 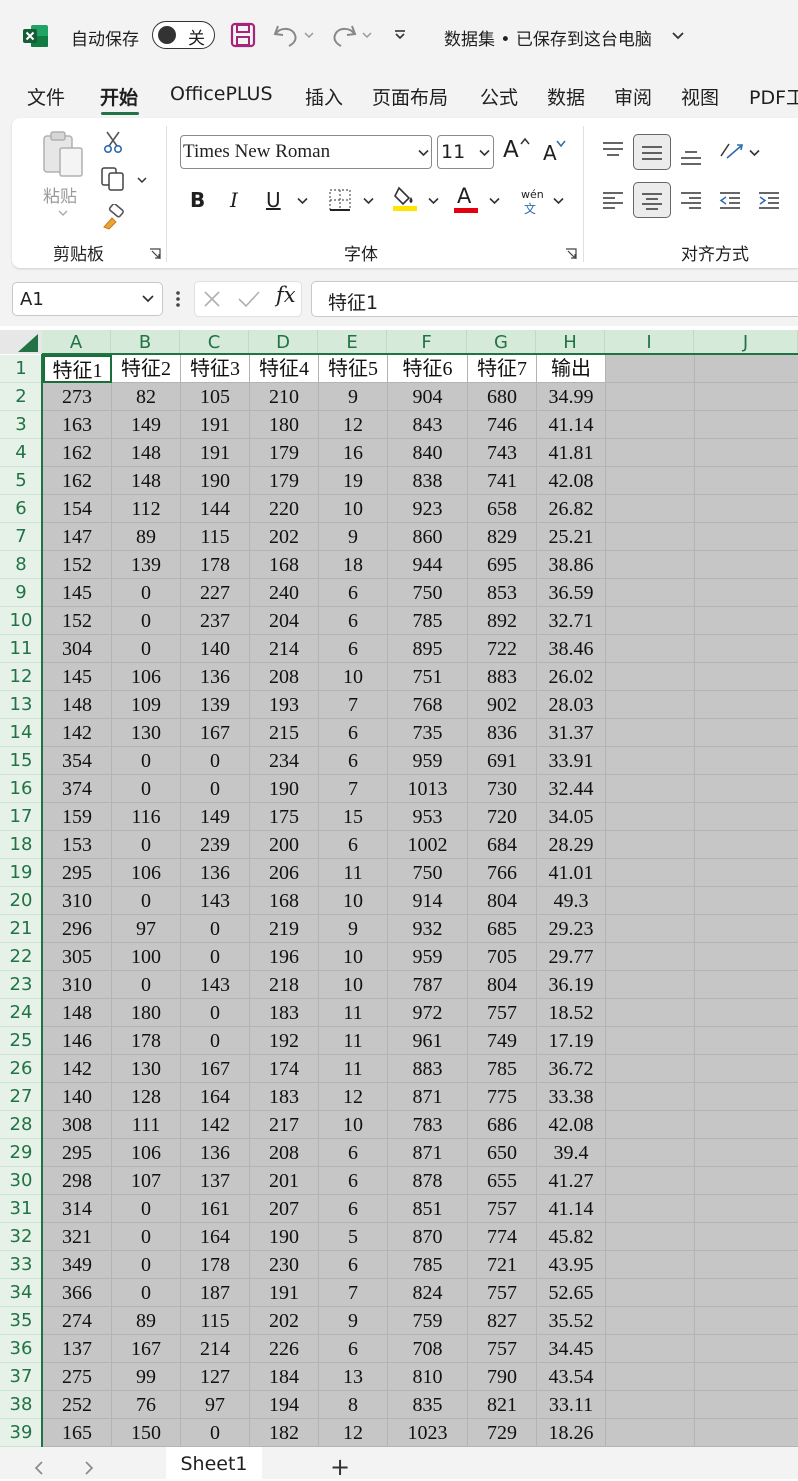 I want to click on decrease-font-button: A, so click(x=550, y=153).